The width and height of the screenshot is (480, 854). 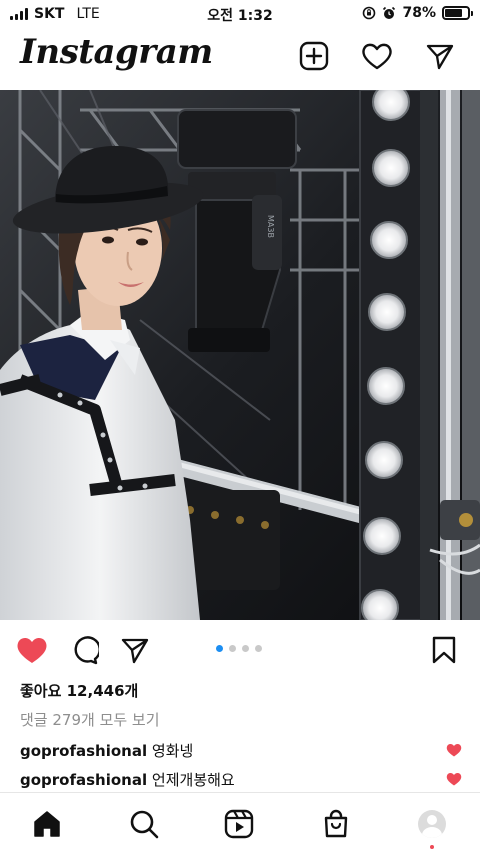 I want to click on shop-icon, so click(x=336, y=823).